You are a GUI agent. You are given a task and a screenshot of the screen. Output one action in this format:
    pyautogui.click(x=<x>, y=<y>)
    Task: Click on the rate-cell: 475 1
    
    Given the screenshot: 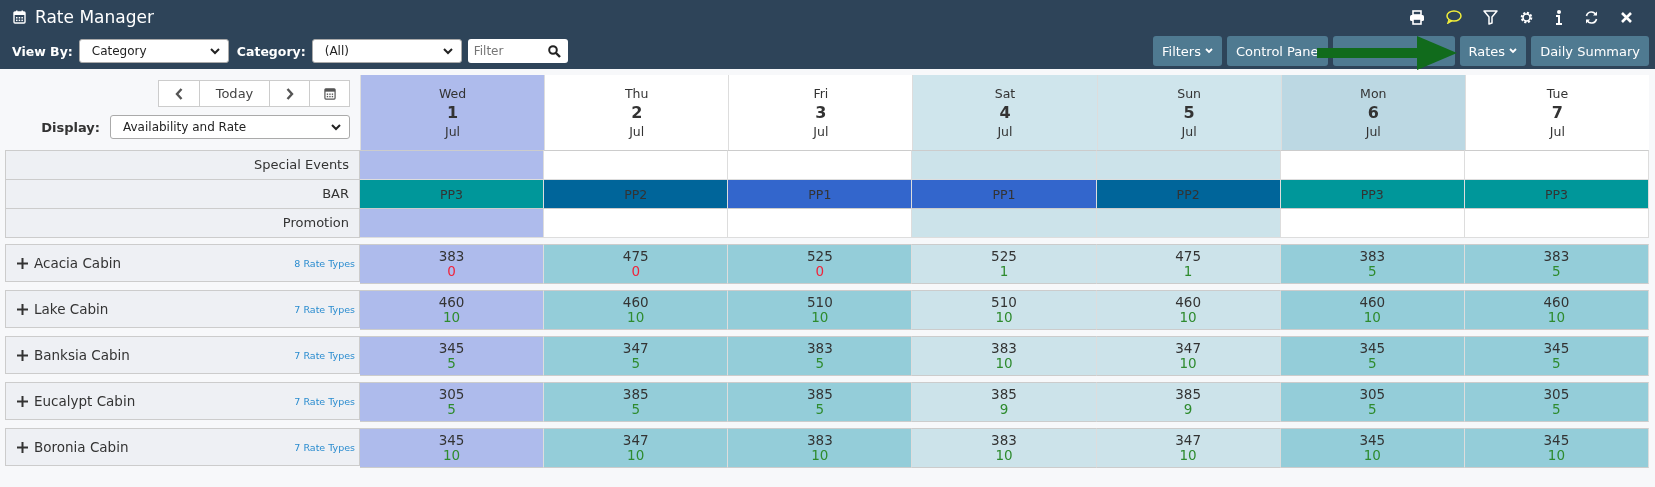 What is the action you would take?
    pyautogui.click(x=1188, y=264)
    